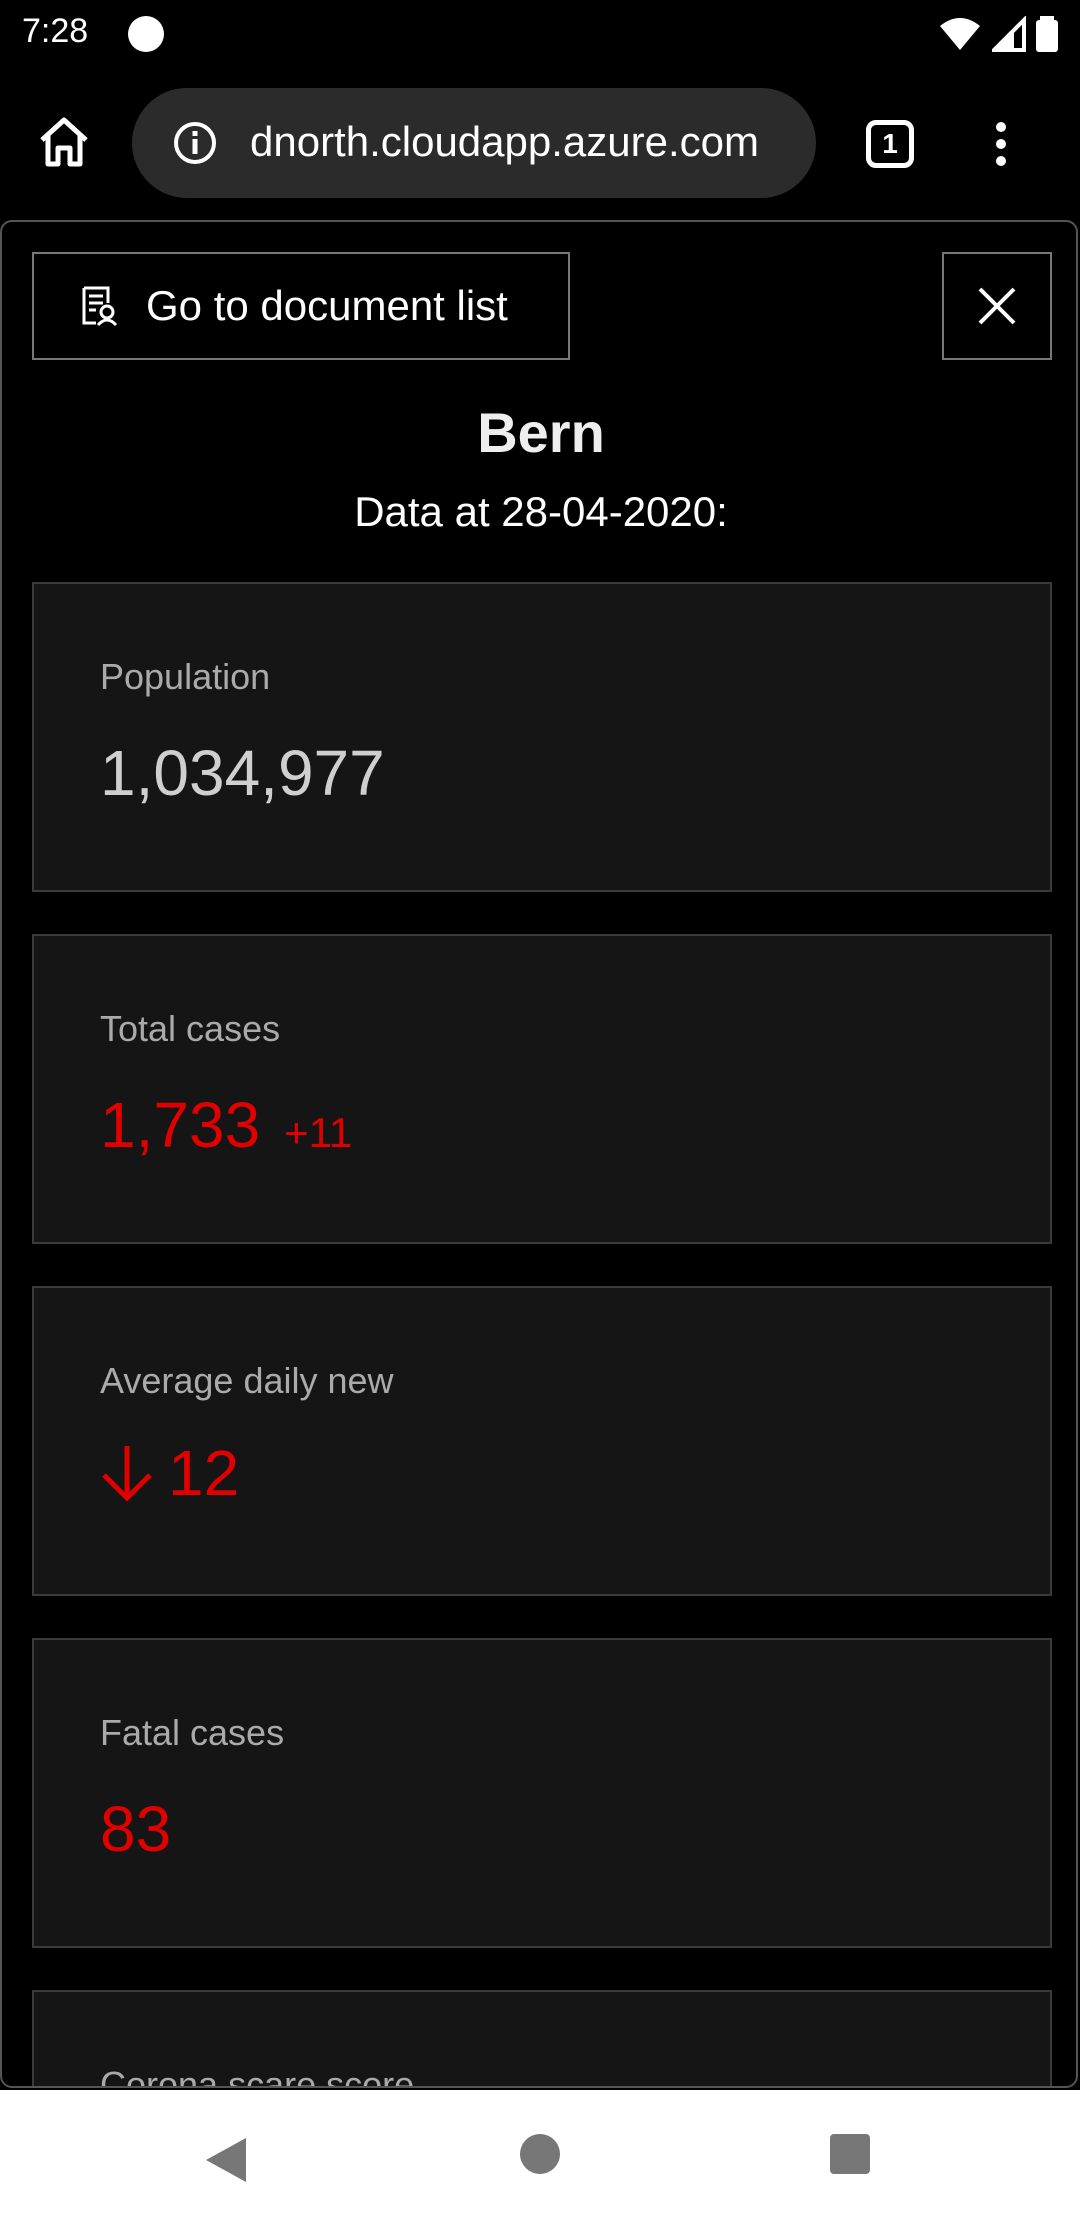 This screenshot has height=2220, width=1080. What do you see at coordinates (136, 1829) in the screenshot?
I see `card-value: 83` at bounding box center [136, 1829].